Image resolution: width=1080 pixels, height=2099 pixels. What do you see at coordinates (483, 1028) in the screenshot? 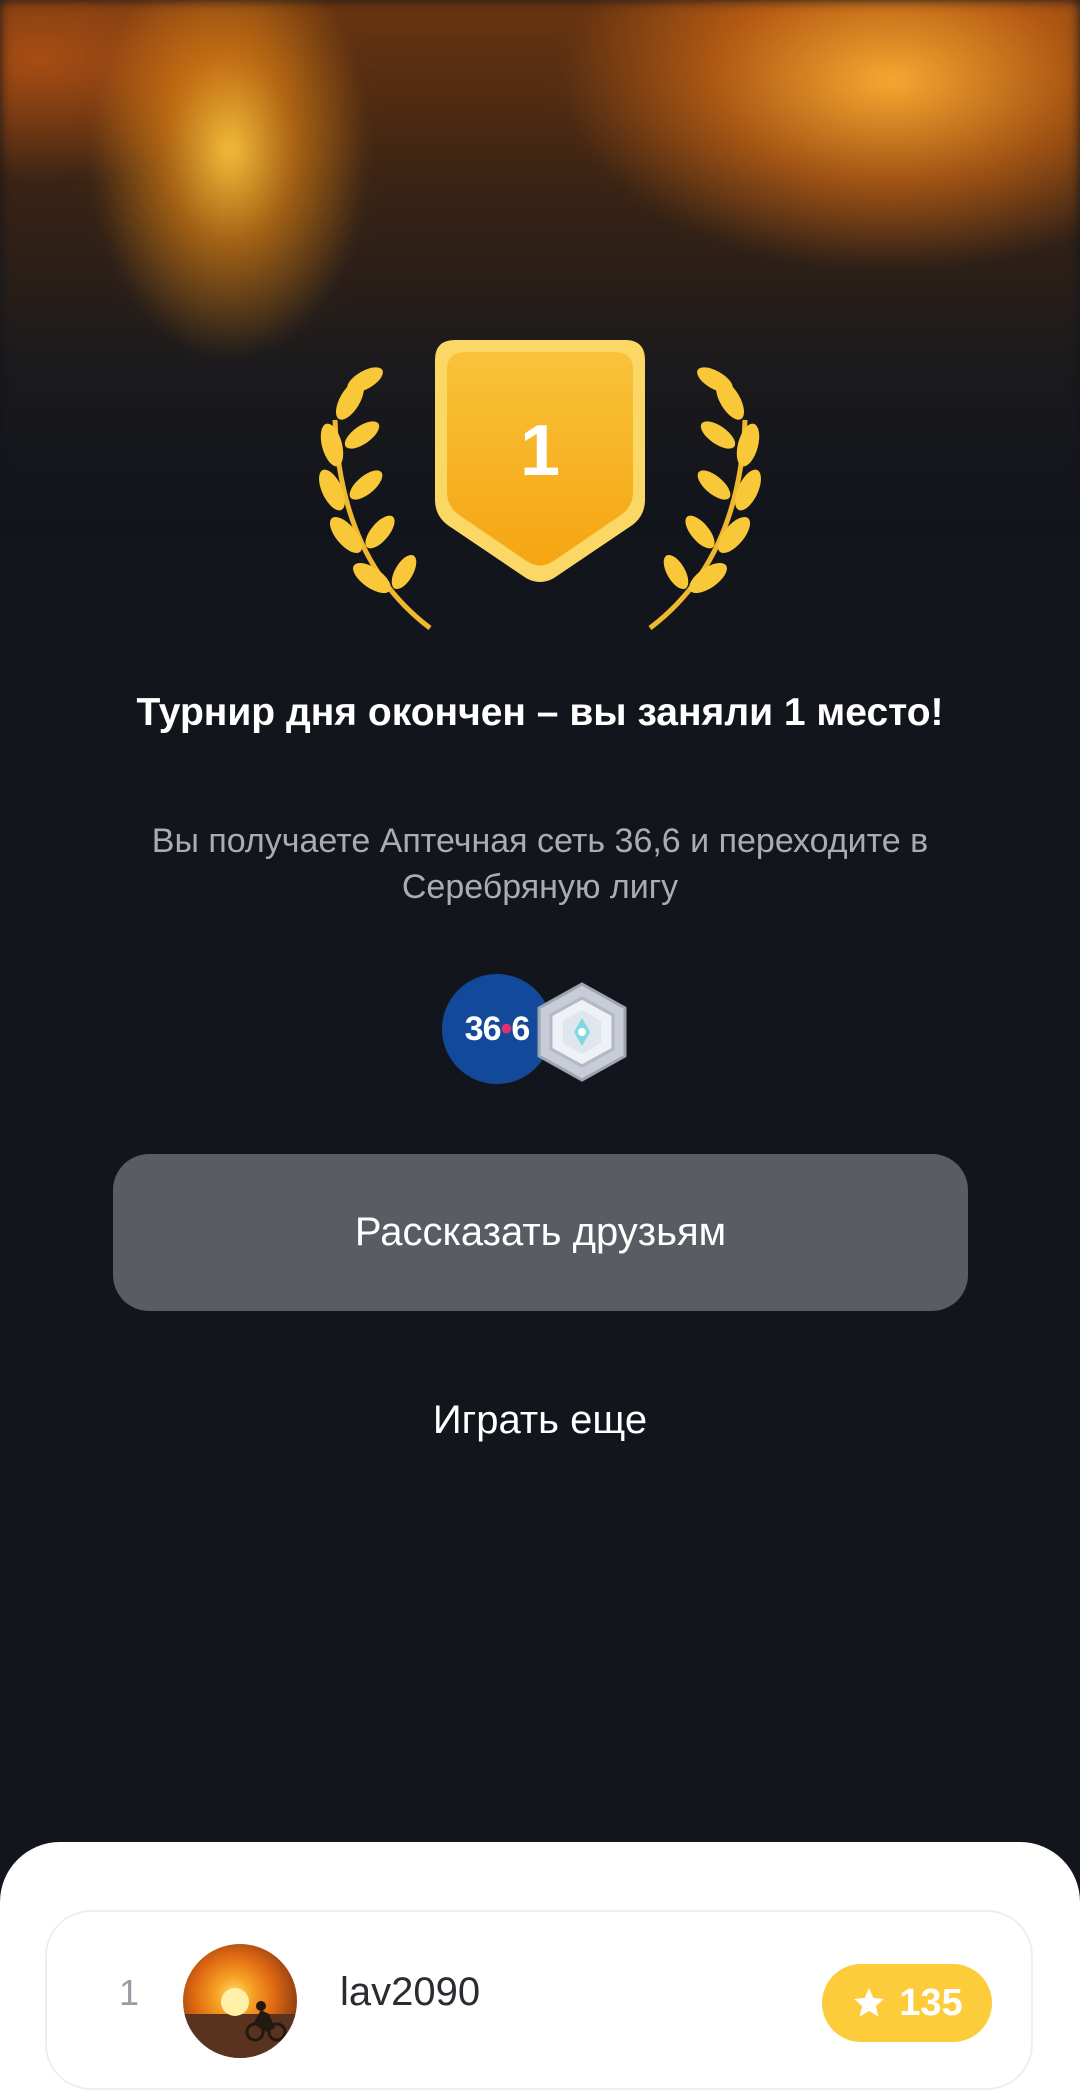
I see `pharmacy-logo-left: 36` at bounding box center [483, 1028].